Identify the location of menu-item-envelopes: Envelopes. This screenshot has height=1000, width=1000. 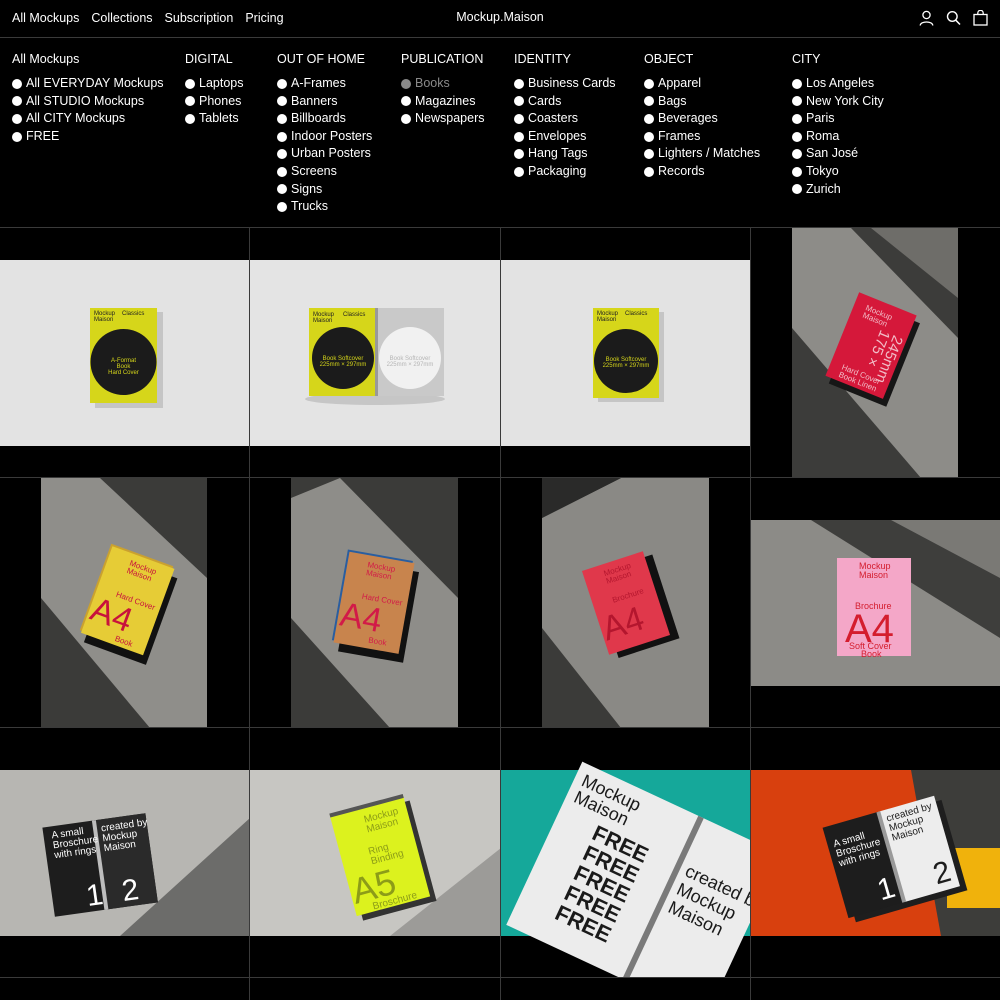
(565, 137).